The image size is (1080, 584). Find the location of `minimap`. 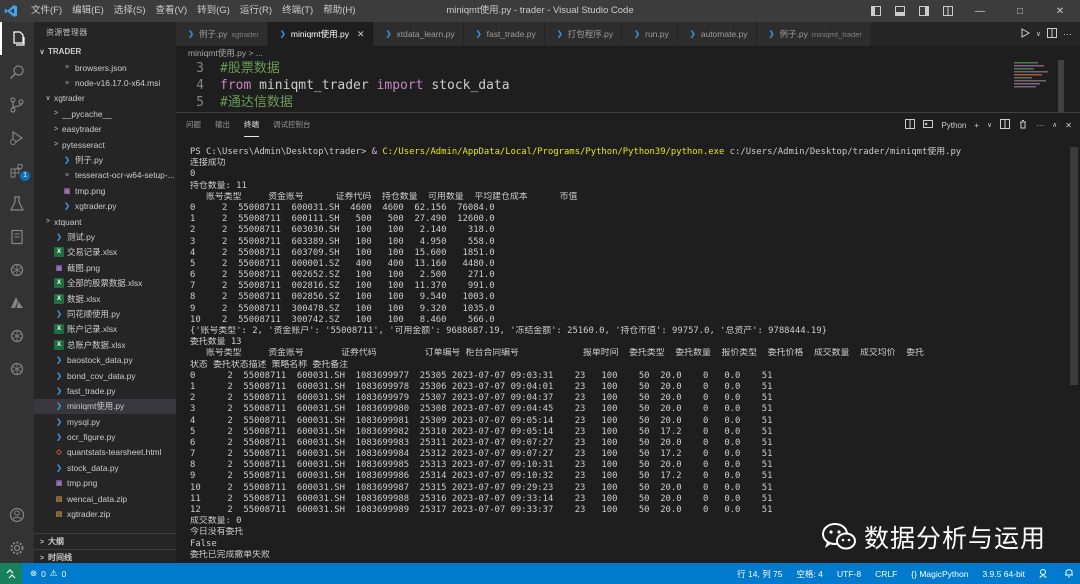

minimap is located at coordinates (1040, 86).